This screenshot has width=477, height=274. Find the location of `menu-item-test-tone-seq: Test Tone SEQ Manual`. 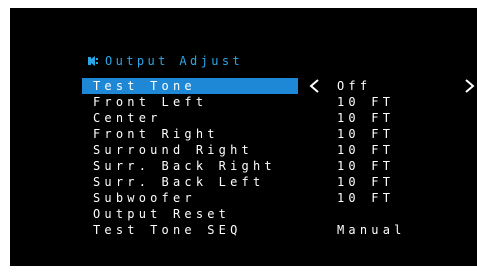

menu-item-test-tone-seq: Test Tone SEQ Manual is located at coordinates (279, 230).